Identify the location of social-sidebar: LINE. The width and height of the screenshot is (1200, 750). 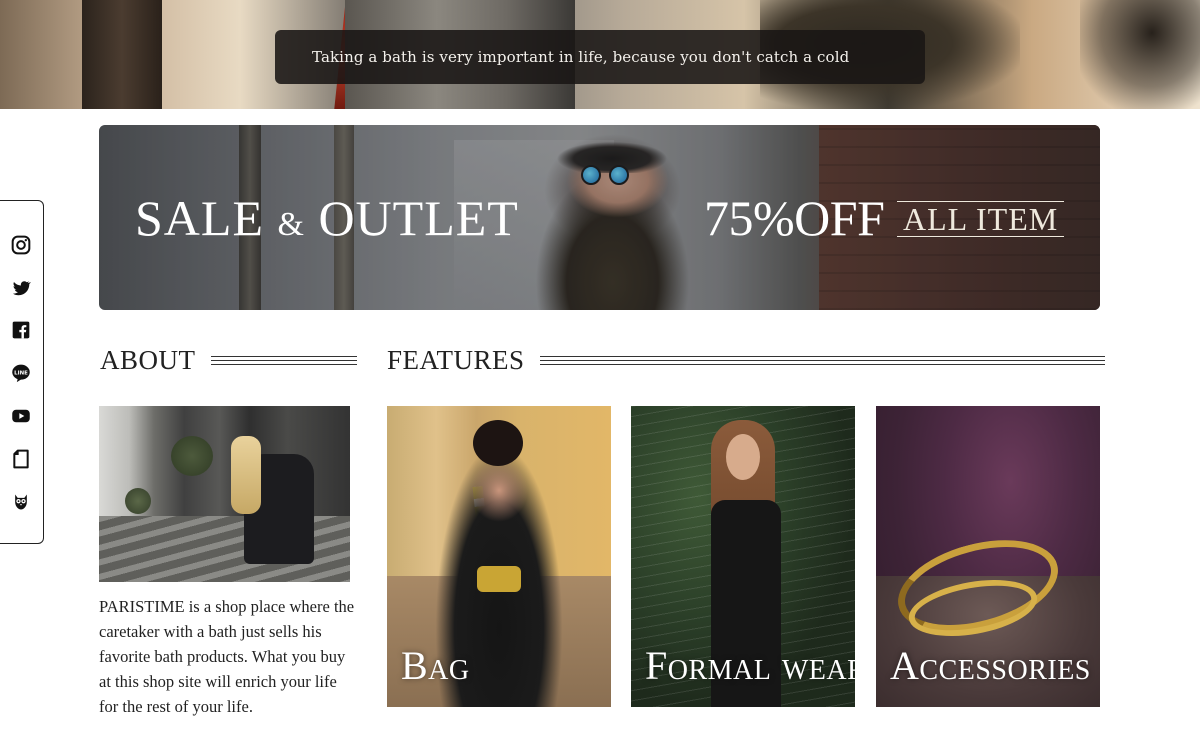
(22, 372).